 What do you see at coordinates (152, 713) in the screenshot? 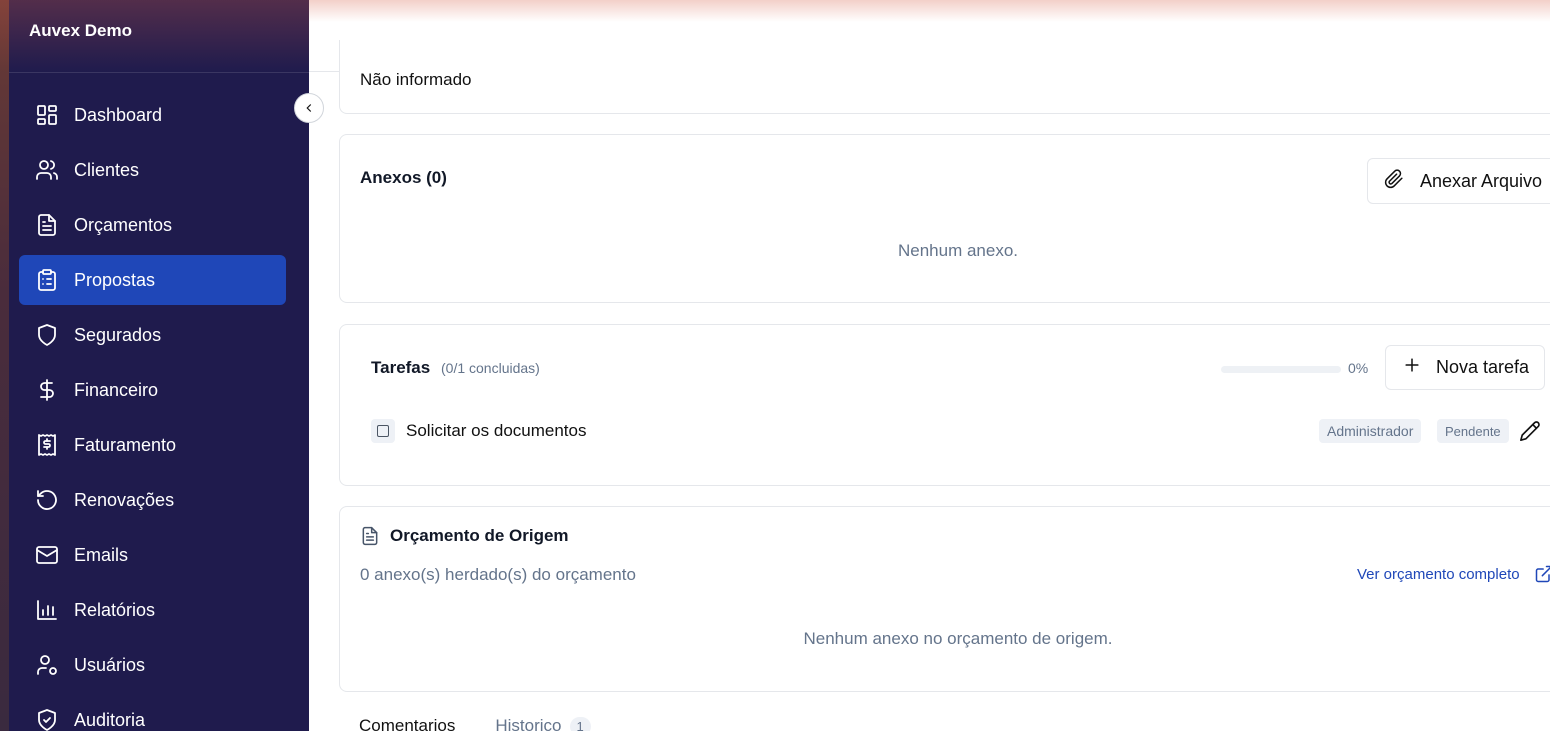
I see `sidebar-item-auditoria: Auditoria` at bounding box center [152, 713].